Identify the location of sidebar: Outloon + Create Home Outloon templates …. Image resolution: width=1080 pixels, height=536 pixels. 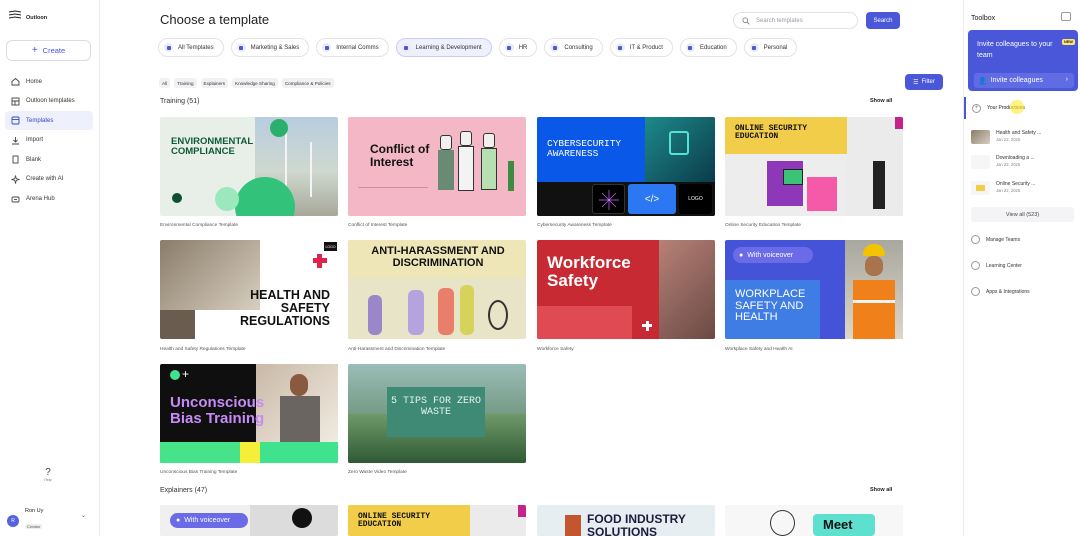
(50, 268).